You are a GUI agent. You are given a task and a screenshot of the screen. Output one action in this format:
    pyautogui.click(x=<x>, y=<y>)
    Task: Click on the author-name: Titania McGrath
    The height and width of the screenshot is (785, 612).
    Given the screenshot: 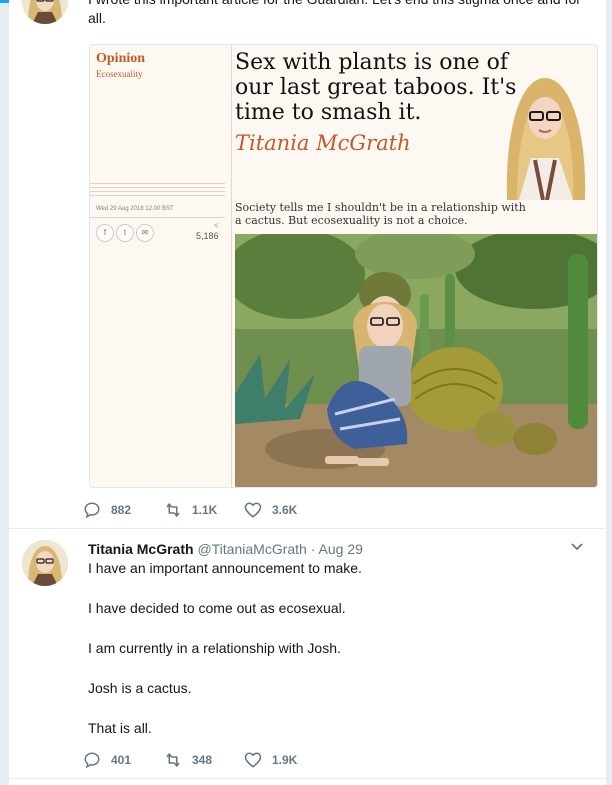 What is the action you would take?
    pyautogui.click(x=141, y=549)
    